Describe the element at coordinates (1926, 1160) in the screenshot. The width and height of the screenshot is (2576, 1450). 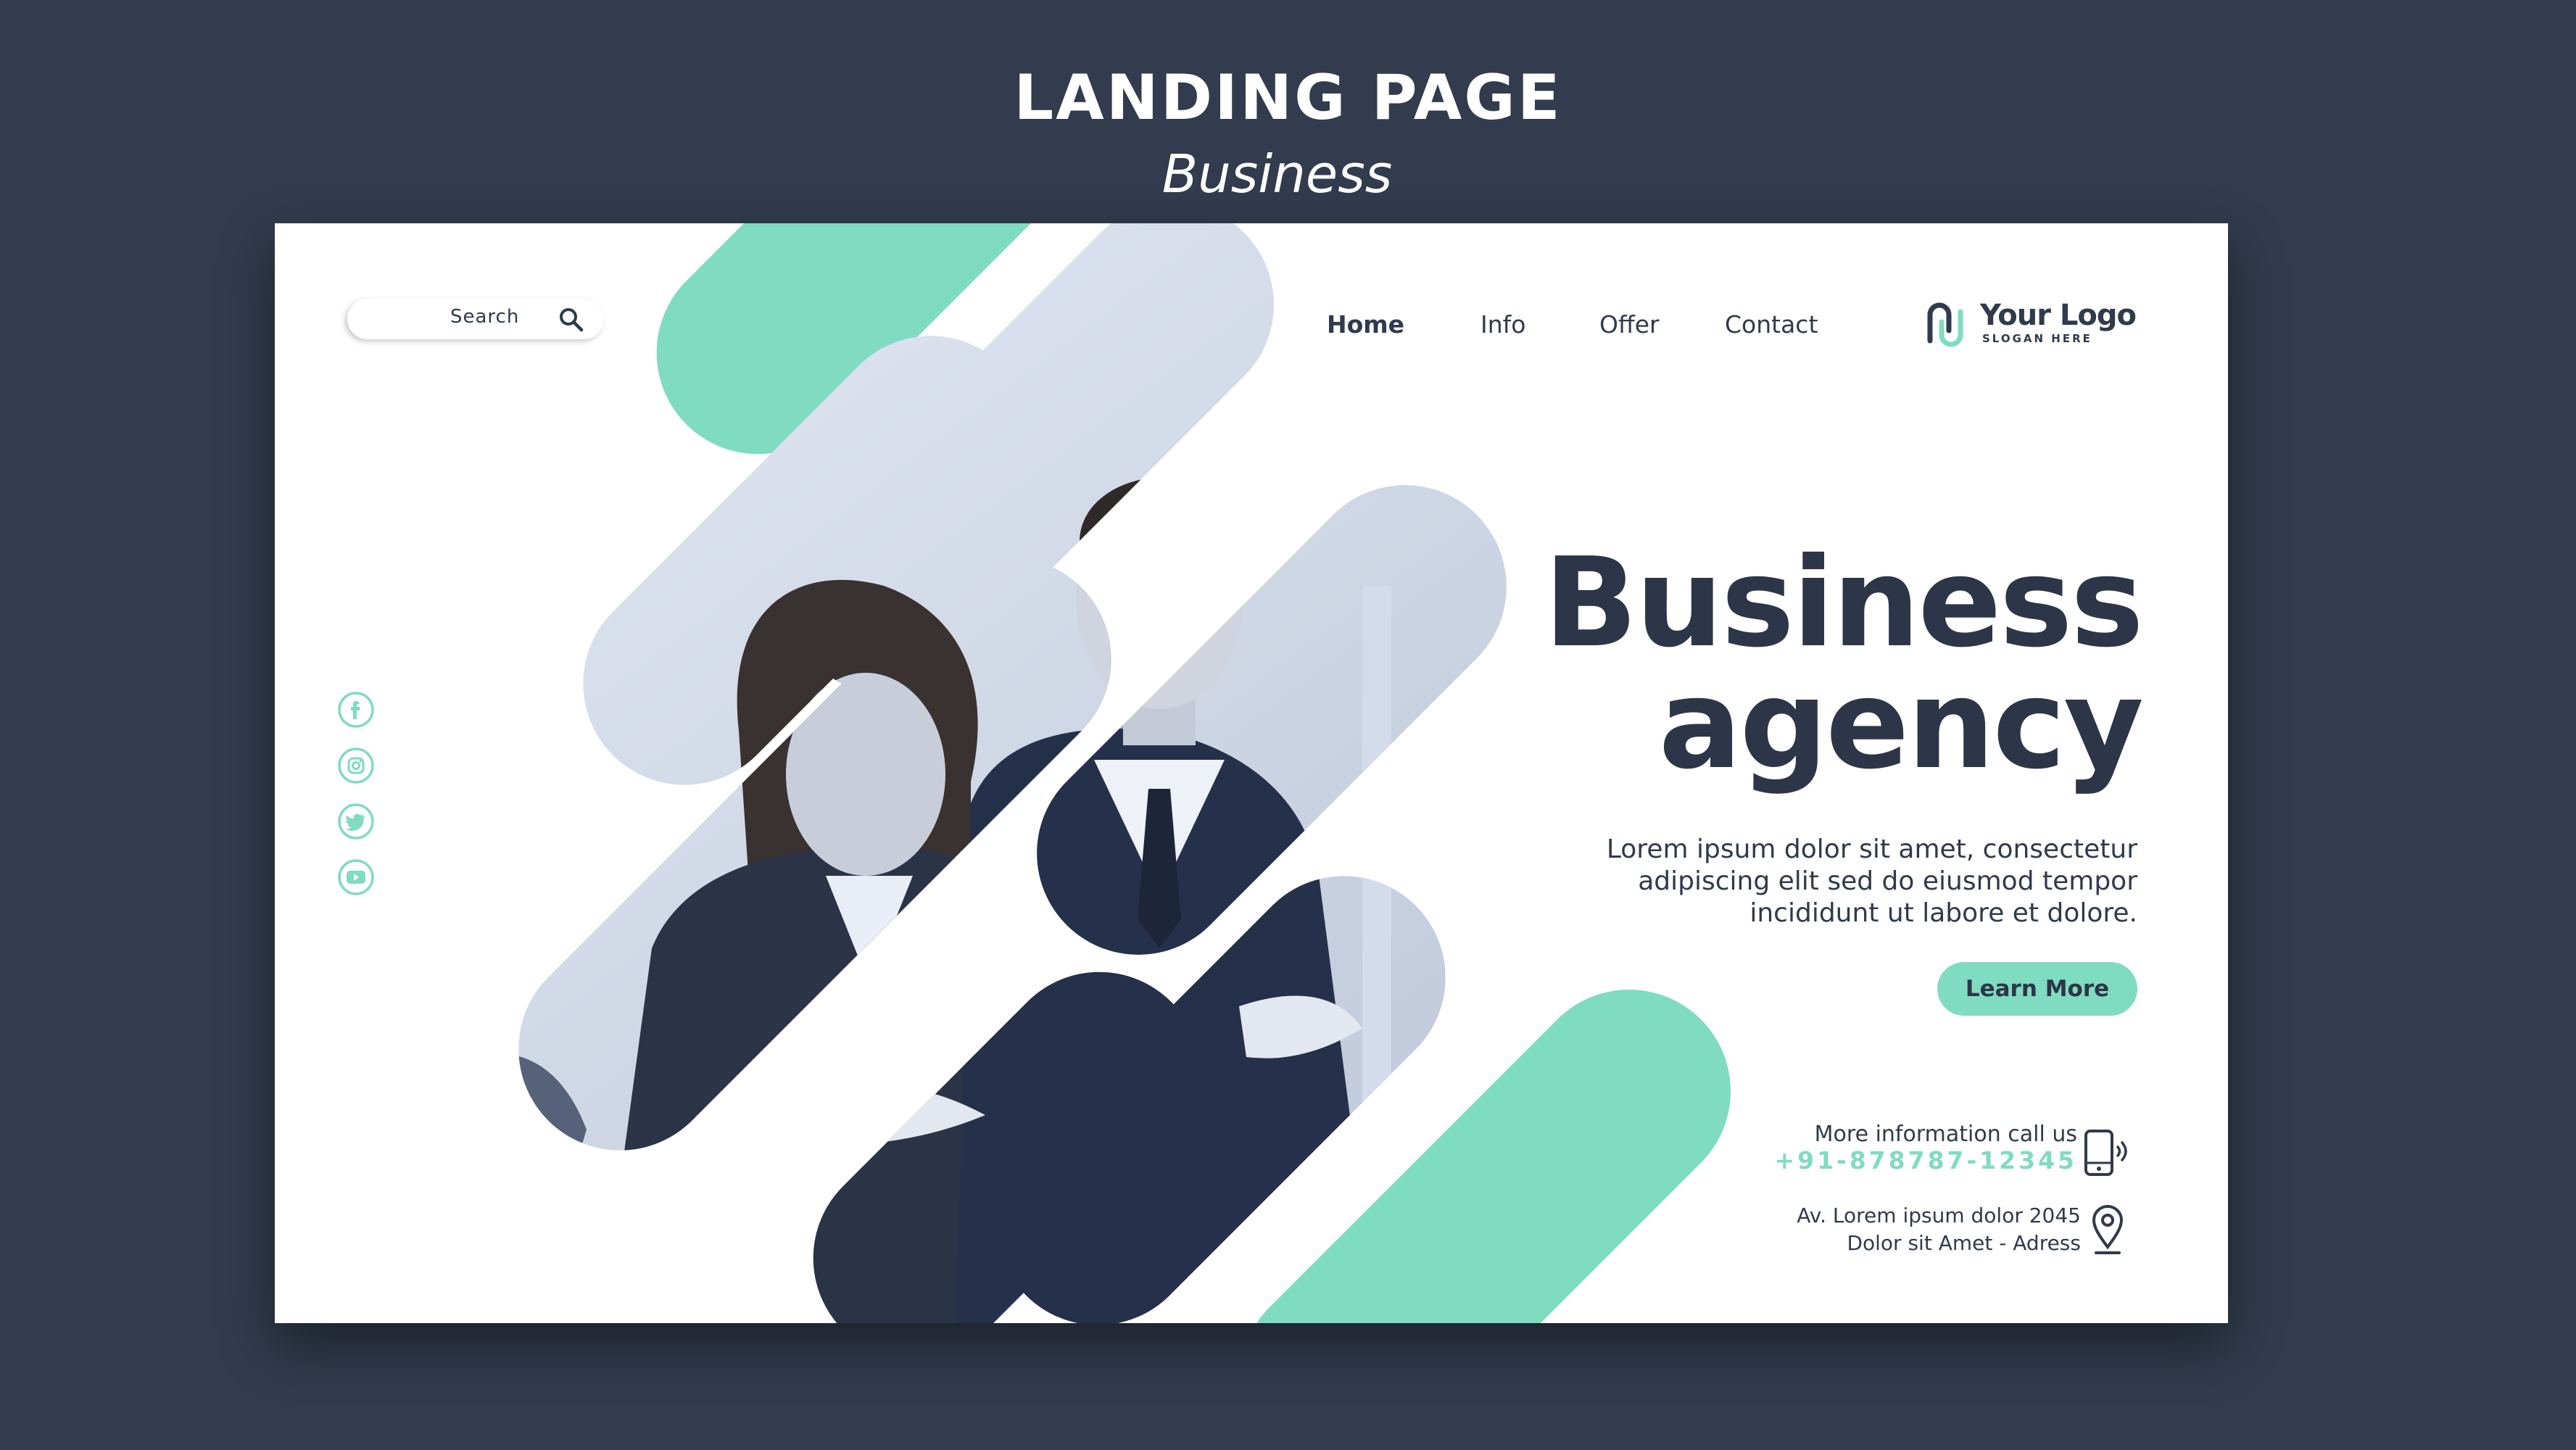
I see `phone-number: +91-878787-12345` at that location.